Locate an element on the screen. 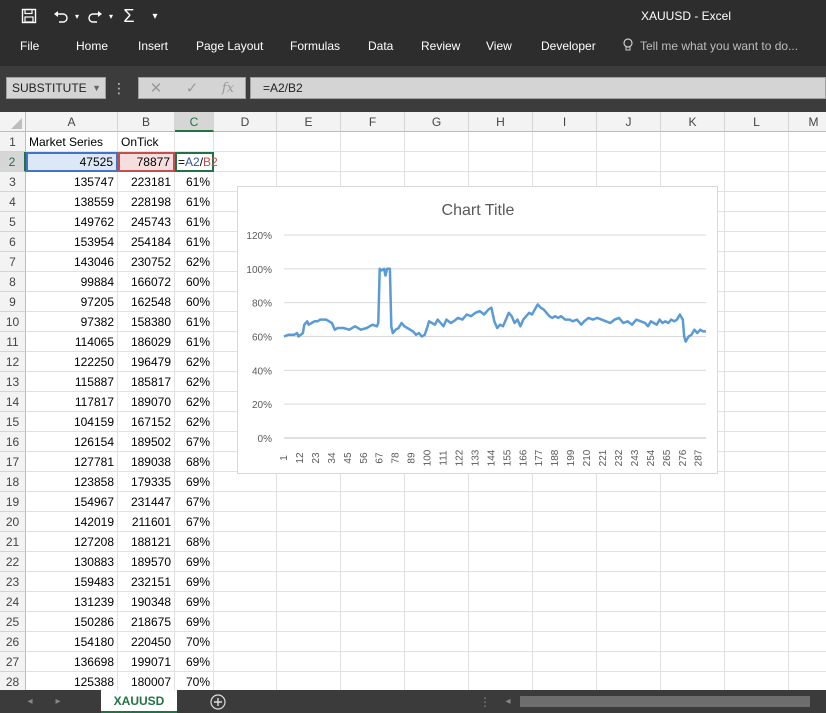 The width and height of the screenshot is (826, 713). cell-a: 115887 is located at coordinates (72, 382).